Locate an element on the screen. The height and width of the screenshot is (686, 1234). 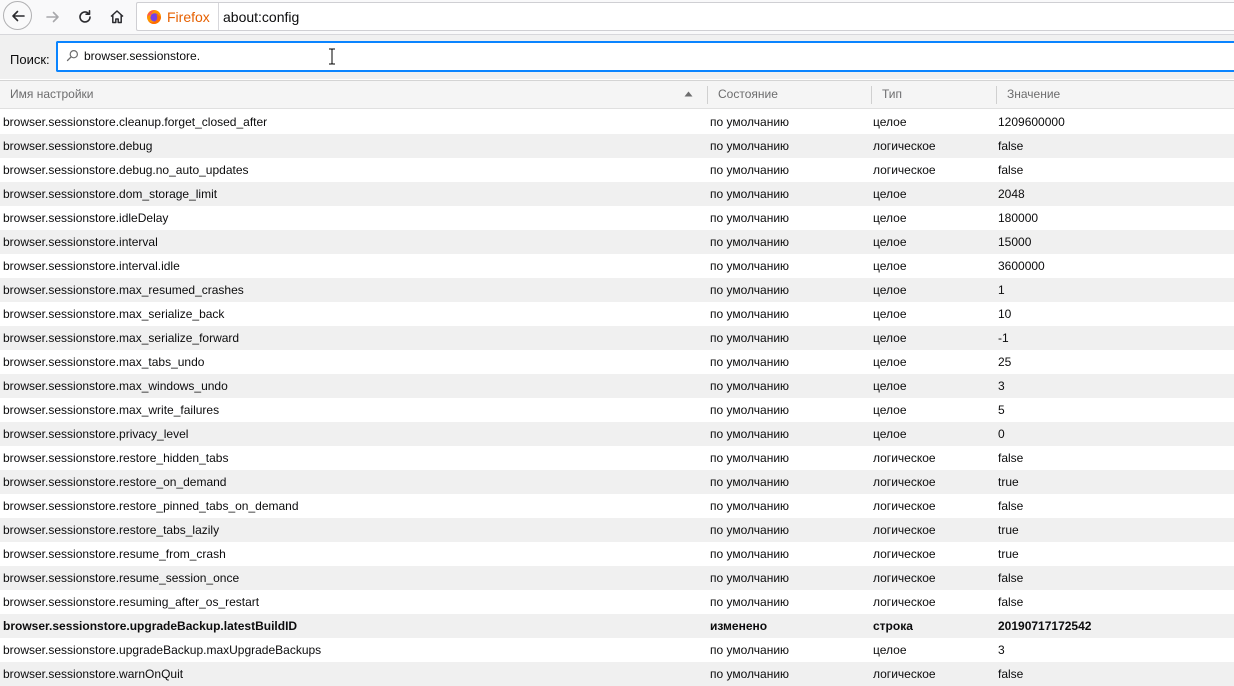
pref-name-cell: browser.sessionstore.restore_on_demand is located at coordinates (115, 482).